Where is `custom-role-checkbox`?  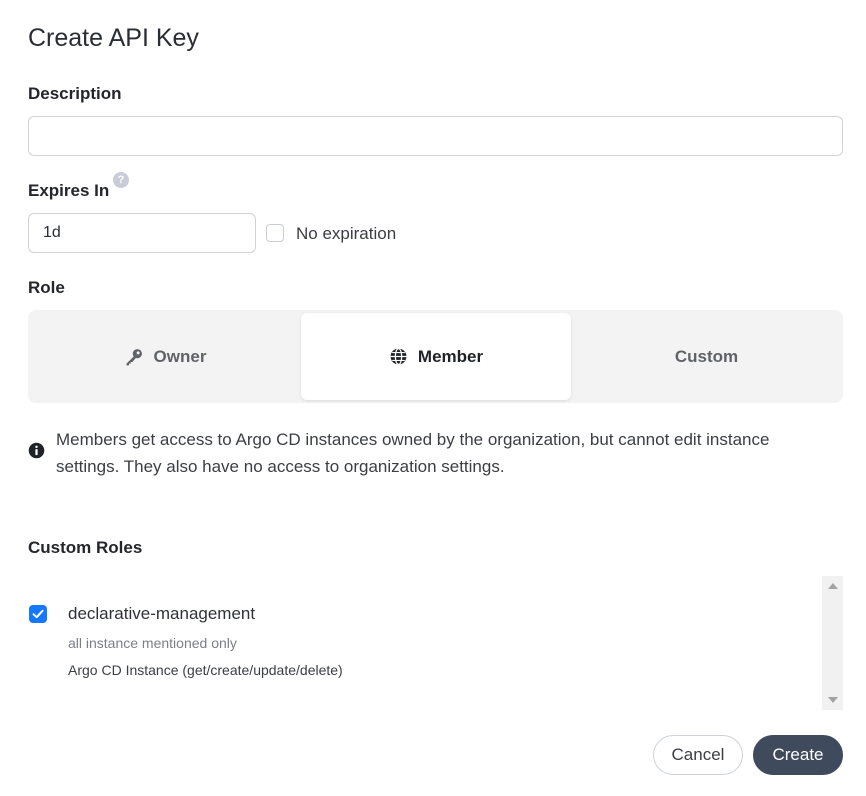
custom-role-checkbox is located at coordinates (38, 614).